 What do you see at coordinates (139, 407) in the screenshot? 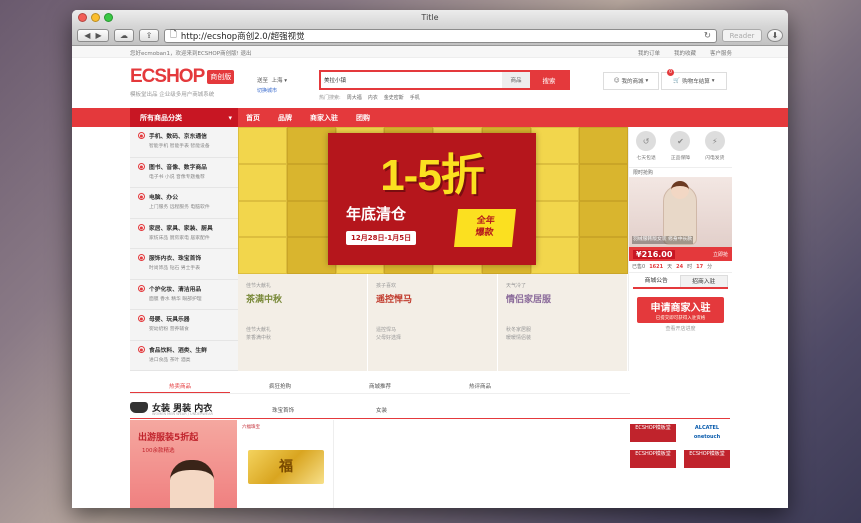
I see `hat-icon` at bounding box center [139, 407].